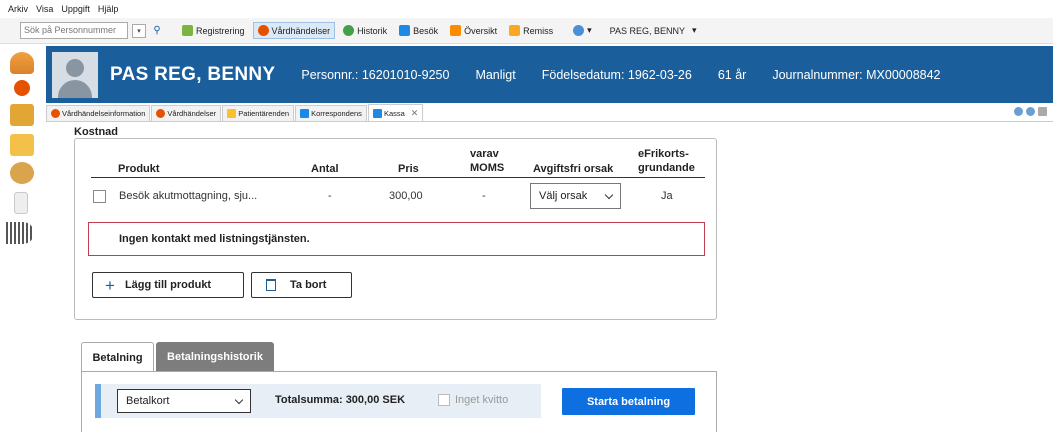 This screenshot has width=1053, height=432. What do you see at coordinates (110, 285) in the screenshot?
I see `plus-icon: +` at bounding box center [110, 285].